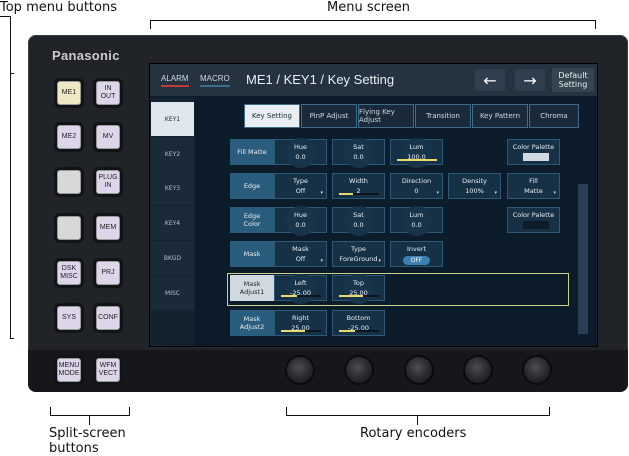  I want to click on plug-in-button: PLUG IN, so click(108, 182).